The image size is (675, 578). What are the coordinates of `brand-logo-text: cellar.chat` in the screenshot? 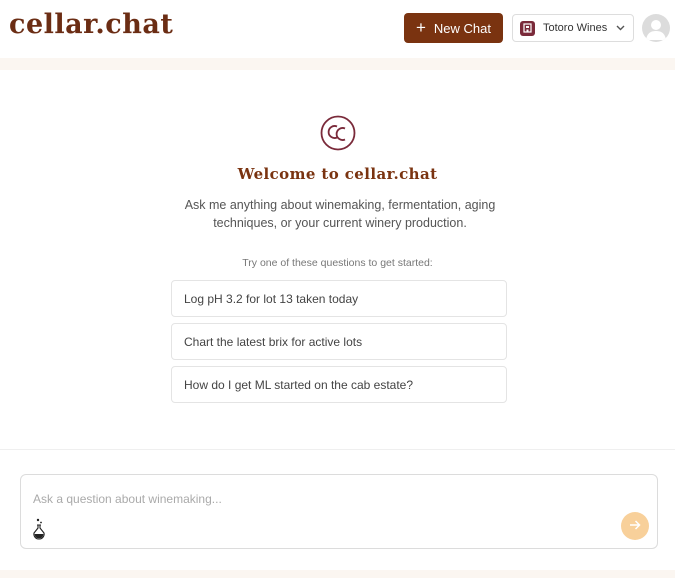 It's located at (91, 24).